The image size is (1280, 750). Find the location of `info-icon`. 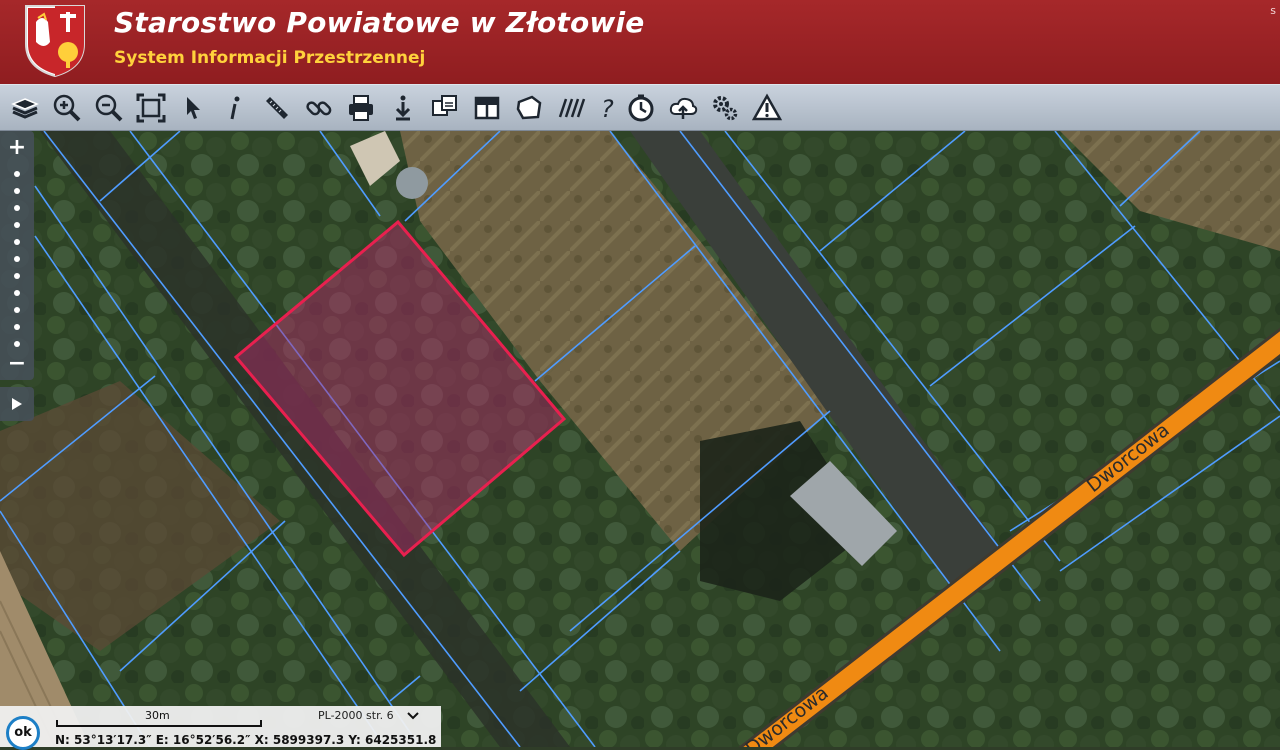

info-icon is located at coordinates (235, 108).